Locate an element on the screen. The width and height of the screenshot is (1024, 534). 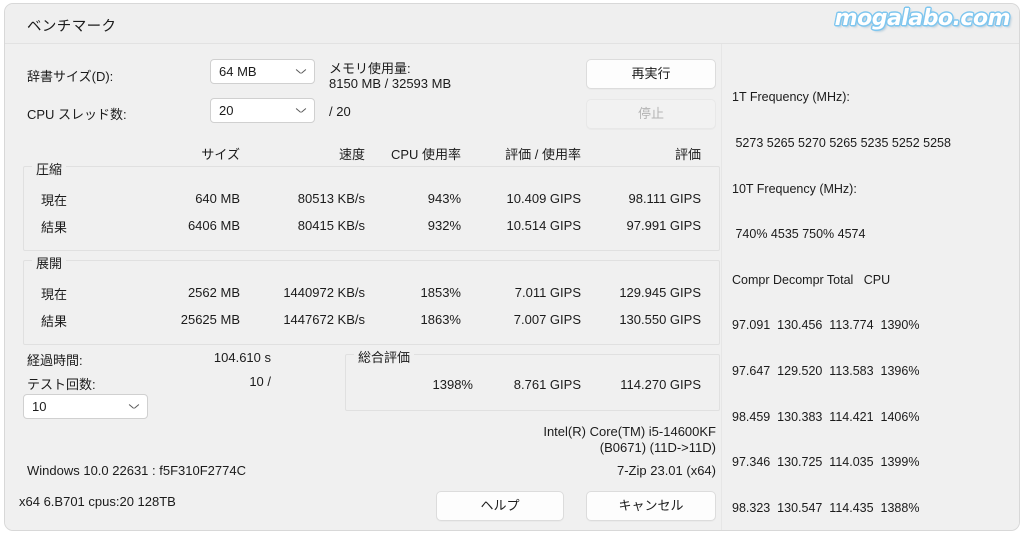
cancel-button: キャンセル is located at coordinates (651, 506).